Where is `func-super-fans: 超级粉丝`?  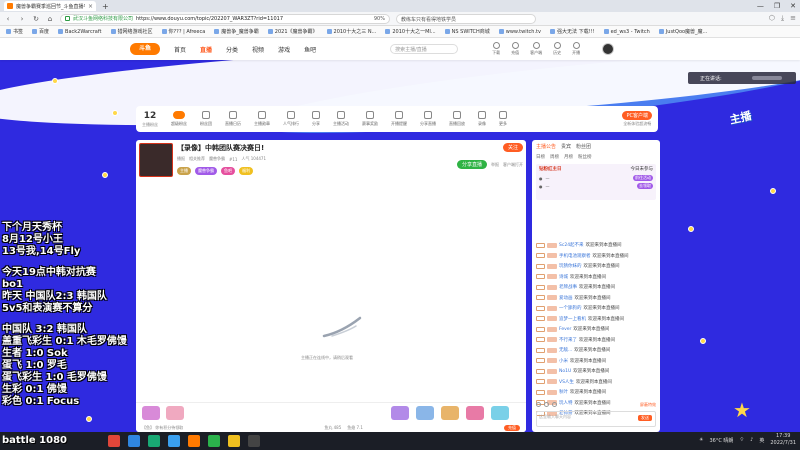 func-super-fans: 超级粉丝 is located at coordinates (179, 119).